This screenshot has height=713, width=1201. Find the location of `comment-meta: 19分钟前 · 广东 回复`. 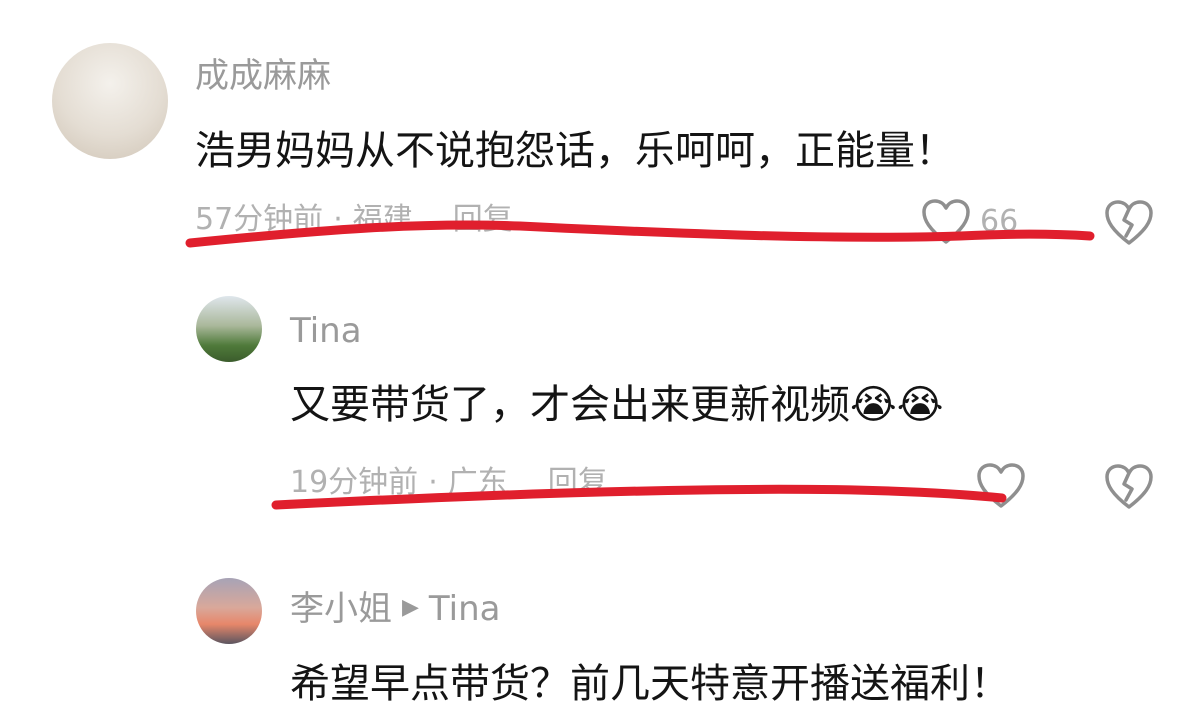

comment-meta: 19分钟前 · 广东 回复 is located at coordinates (449, 483).